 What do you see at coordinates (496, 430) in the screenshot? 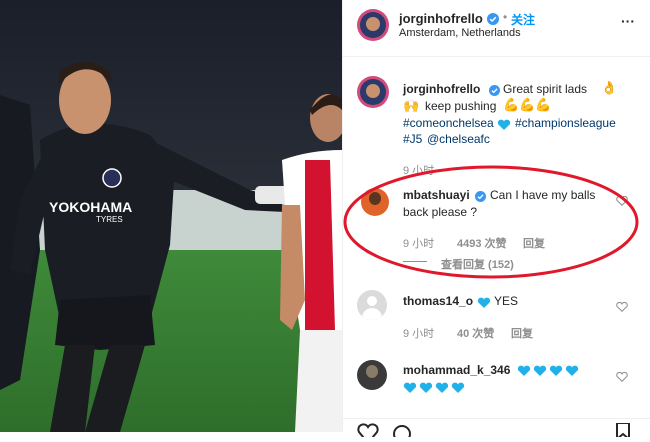
I see `action-bar` at bounding box center [496, 430].